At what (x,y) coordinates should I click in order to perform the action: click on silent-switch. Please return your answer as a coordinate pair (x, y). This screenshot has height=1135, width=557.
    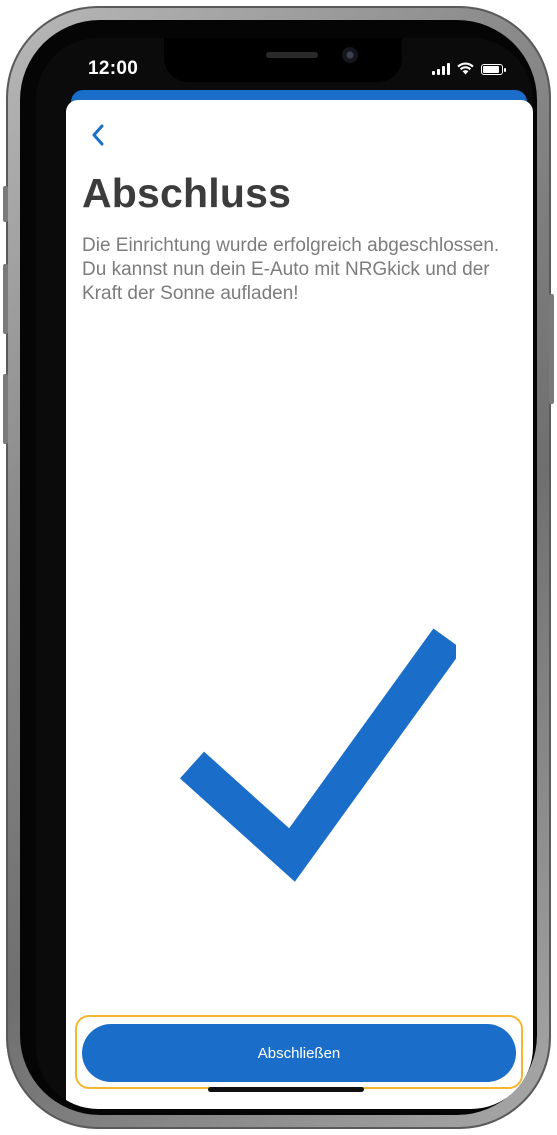
    Looking at the image, I should click on (5, 204).